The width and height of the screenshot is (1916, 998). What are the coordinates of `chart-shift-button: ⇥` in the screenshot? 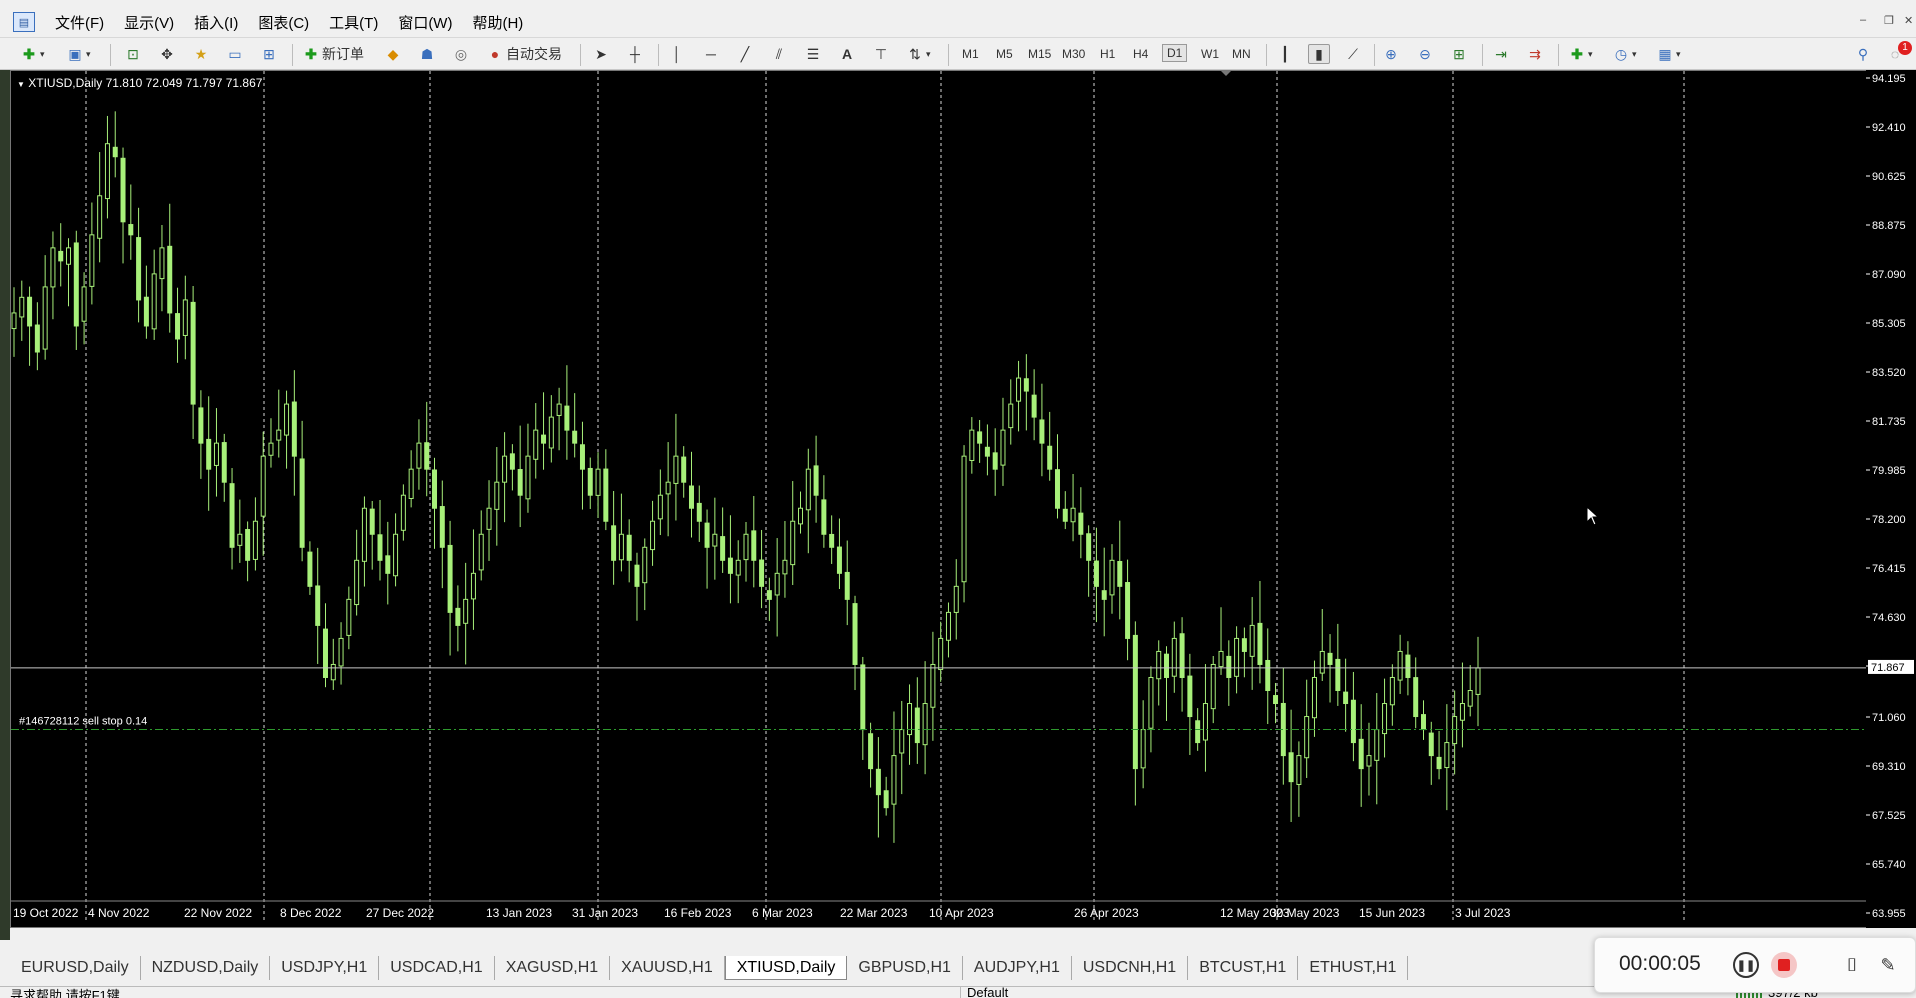 It's located at (1501, 54).